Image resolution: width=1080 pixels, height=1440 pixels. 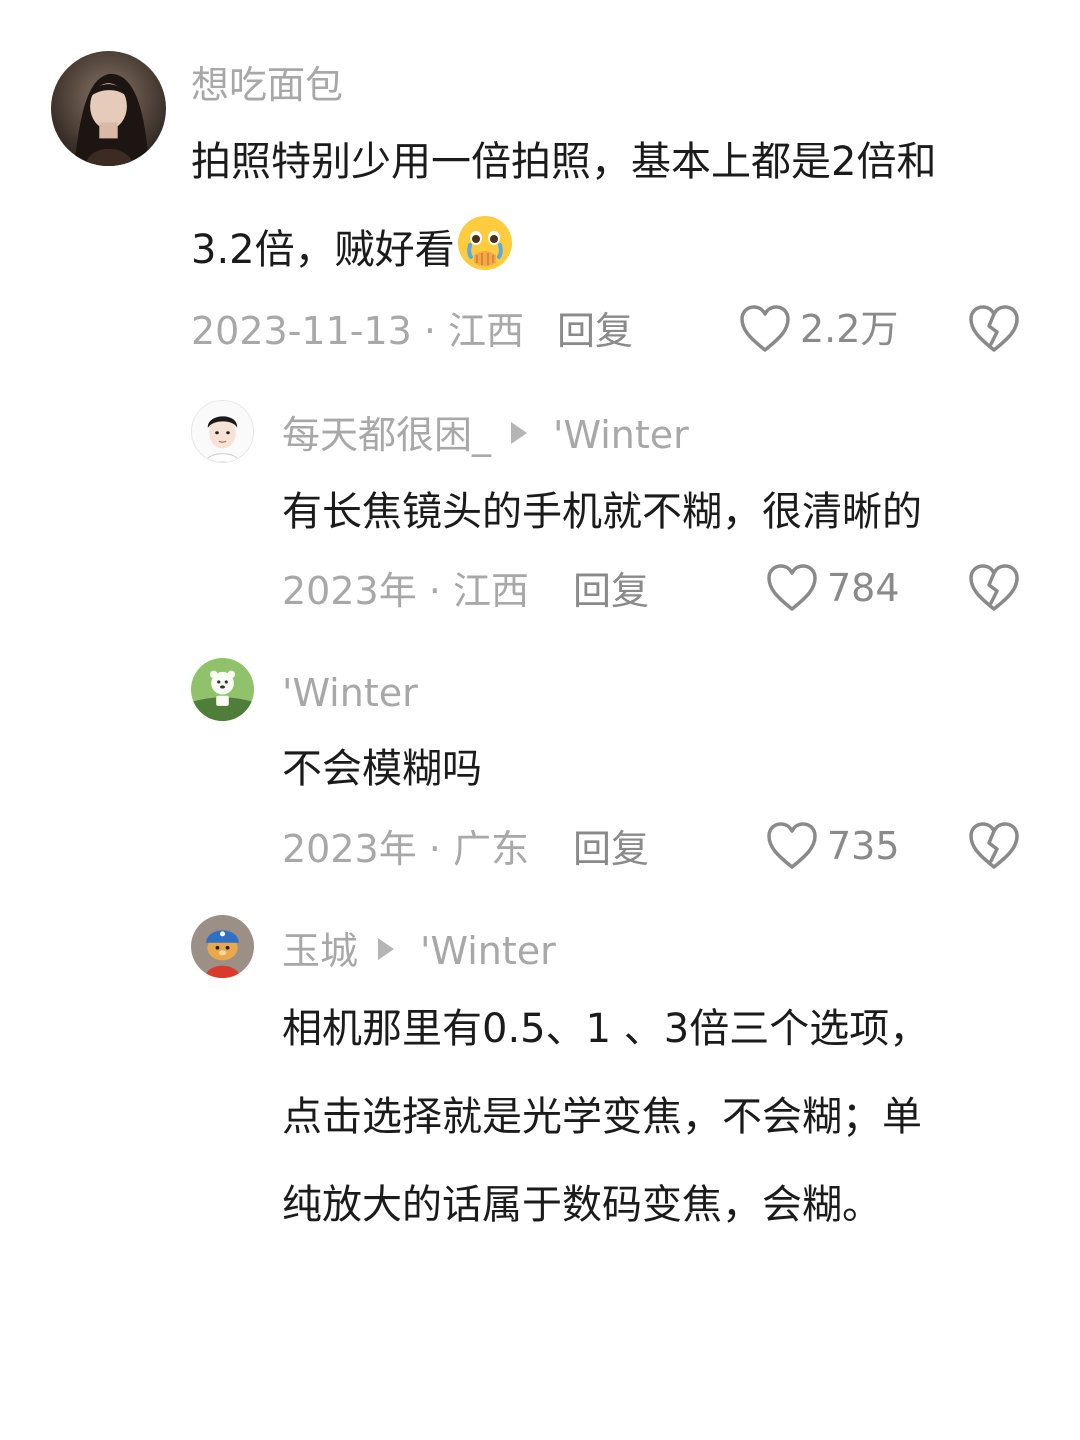 I want to click on comment-text-line-content: 3.2倍，贼好看, so click(x=323, y=250).